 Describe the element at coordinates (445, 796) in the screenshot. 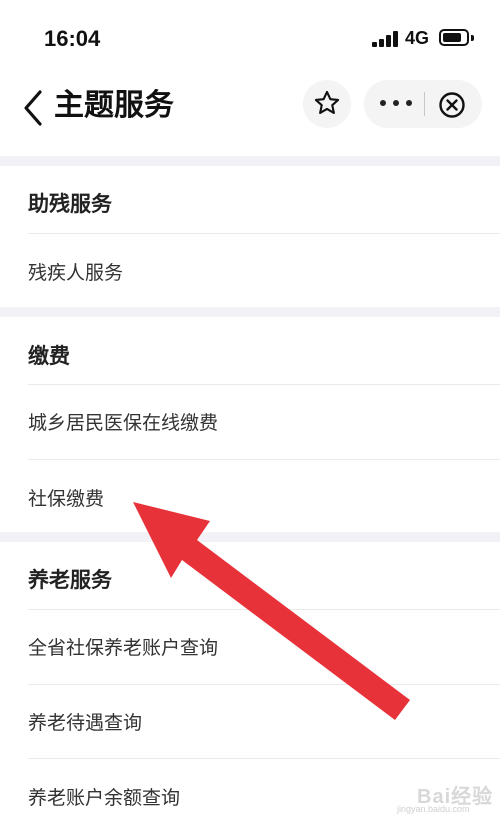

I see `watermark: Bai经验 jingyan.baidu.com` at that location.